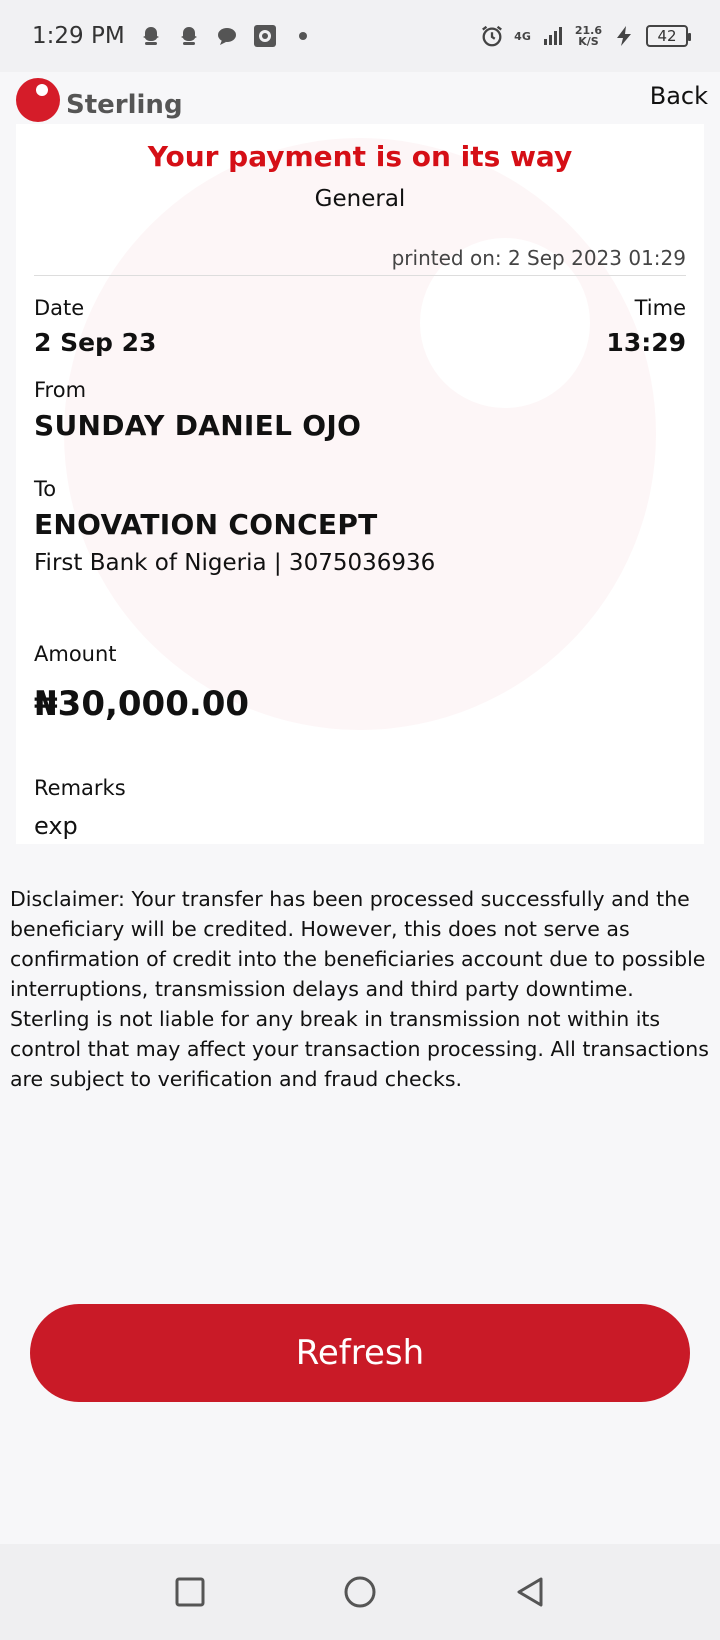 This screenshot has width=720, height=1640. What do you see at coordinates (553, 36) in the screenshot?
I see `signal-icon` at bounding box center [553, 36].